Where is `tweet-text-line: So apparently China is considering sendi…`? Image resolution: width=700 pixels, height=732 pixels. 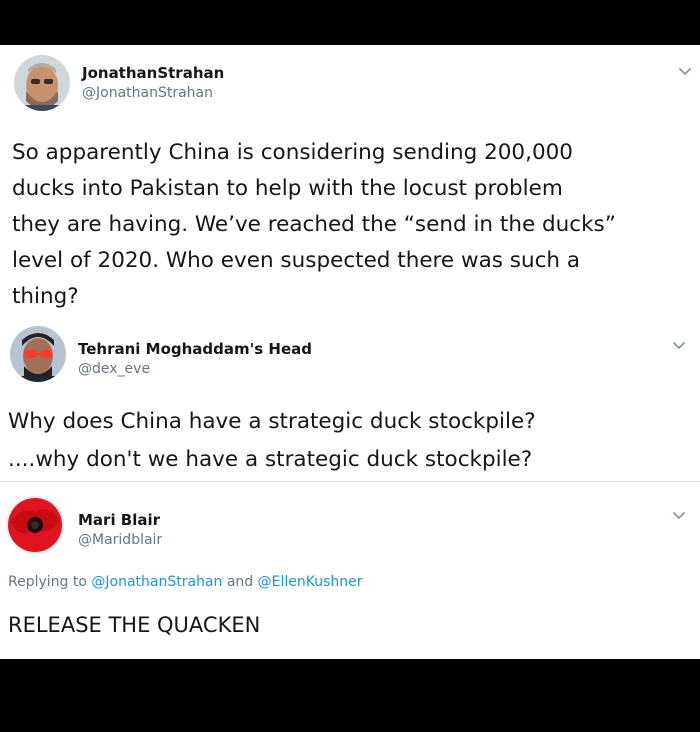 tweet-text-line: So apparently China is considering sendi… is located at coordinates (292, 152).